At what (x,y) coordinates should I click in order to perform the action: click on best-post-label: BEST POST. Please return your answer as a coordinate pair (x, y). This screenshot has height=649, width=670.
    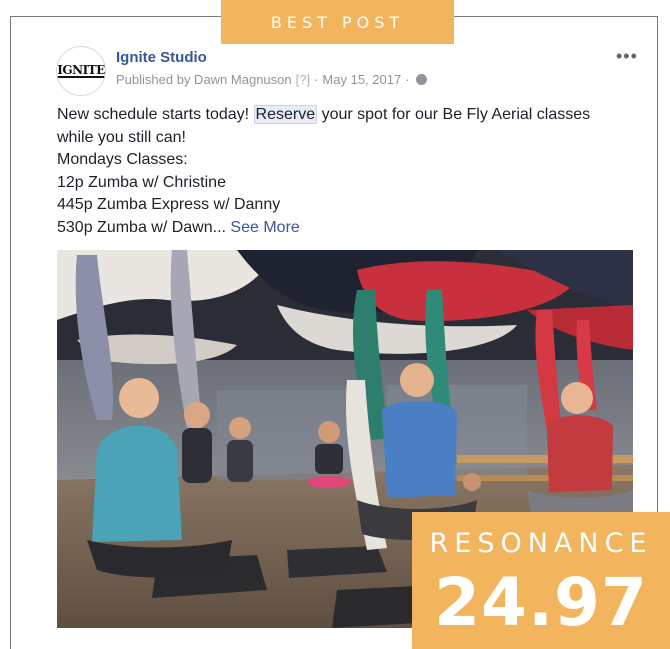
    Looking at the image, I should click on (337, 22).